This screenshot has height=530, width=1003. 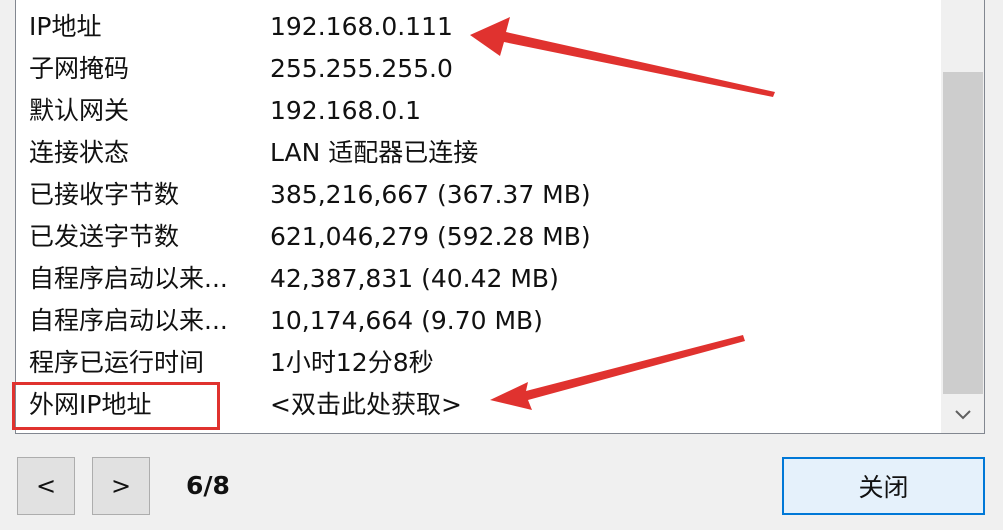 I want to click on item-value: 1小时12分8秒, so click(x=352, y=362).